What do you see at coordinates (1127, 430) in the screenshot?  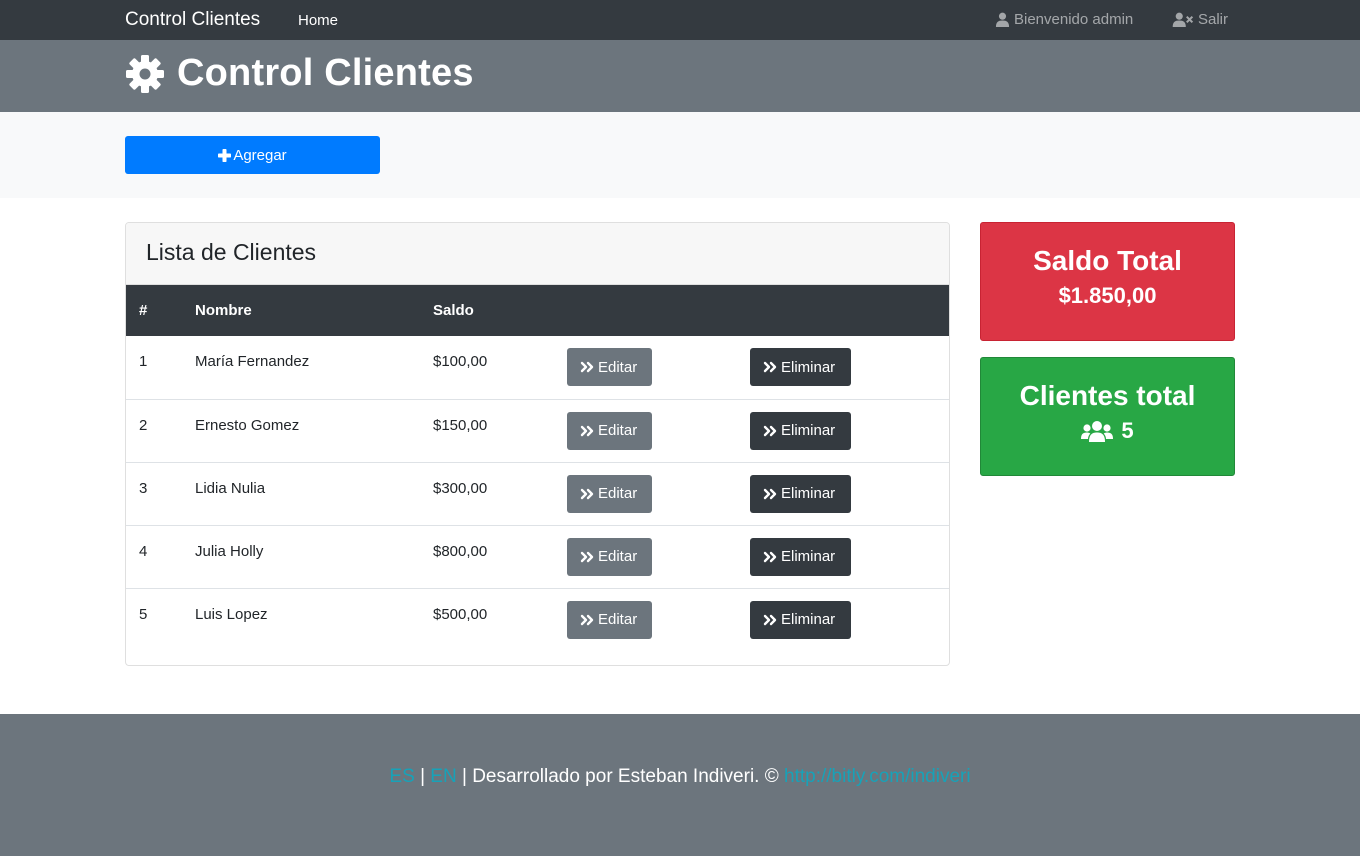 I see `clientes-total-value: 5` at bounding box center [1127, 430].